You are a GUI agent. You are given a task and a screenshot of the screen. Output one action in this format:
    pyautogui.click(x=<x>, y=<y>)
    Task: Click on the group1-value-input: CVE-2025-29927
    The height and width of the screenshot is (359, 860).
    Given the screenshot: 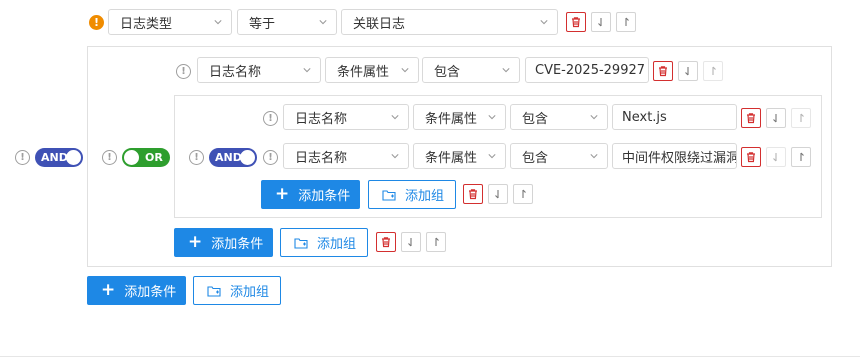 What is the action you would take?
    pyautogui.click(x=587, y=70)
    